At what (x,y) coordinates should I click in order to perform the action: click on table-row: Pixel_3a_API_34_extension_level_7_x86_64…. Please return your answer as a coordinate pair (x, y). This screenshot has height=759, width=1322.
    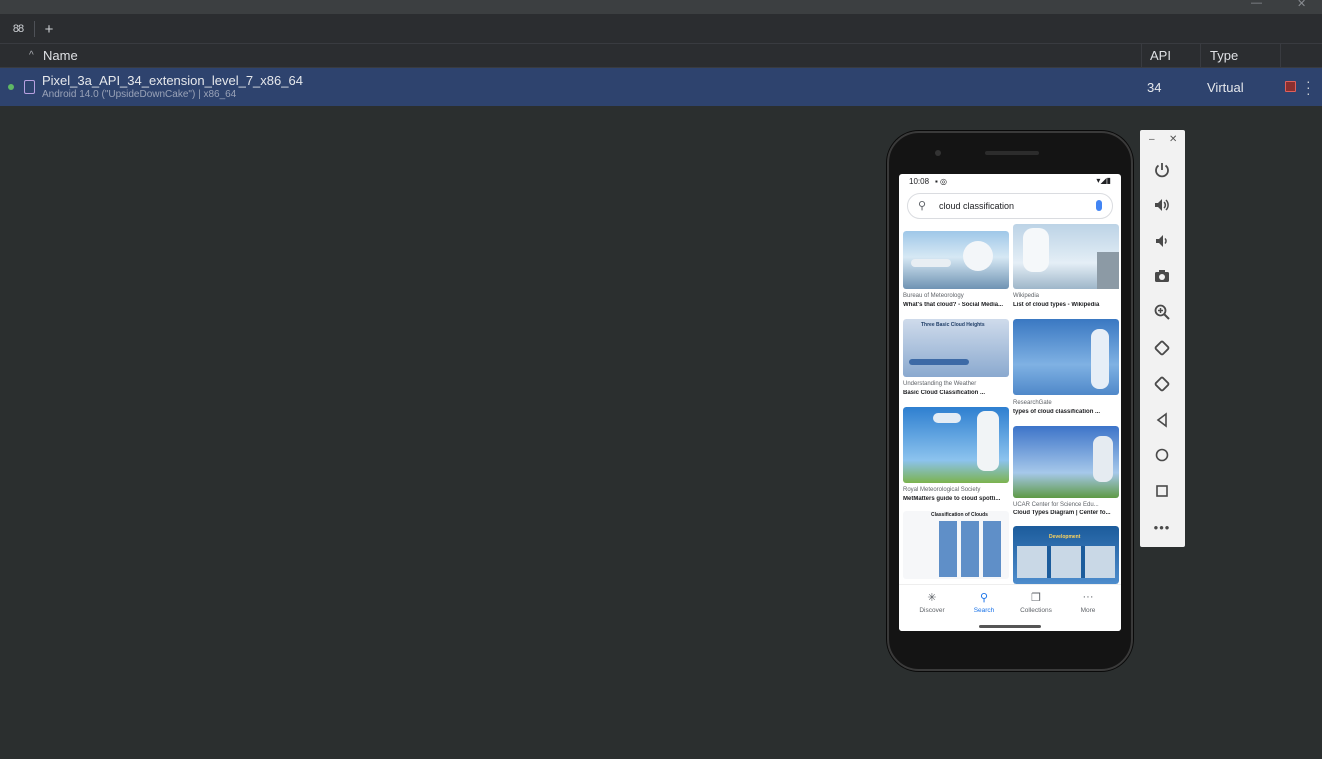
    Looking at the image, I should click on (661, 87).